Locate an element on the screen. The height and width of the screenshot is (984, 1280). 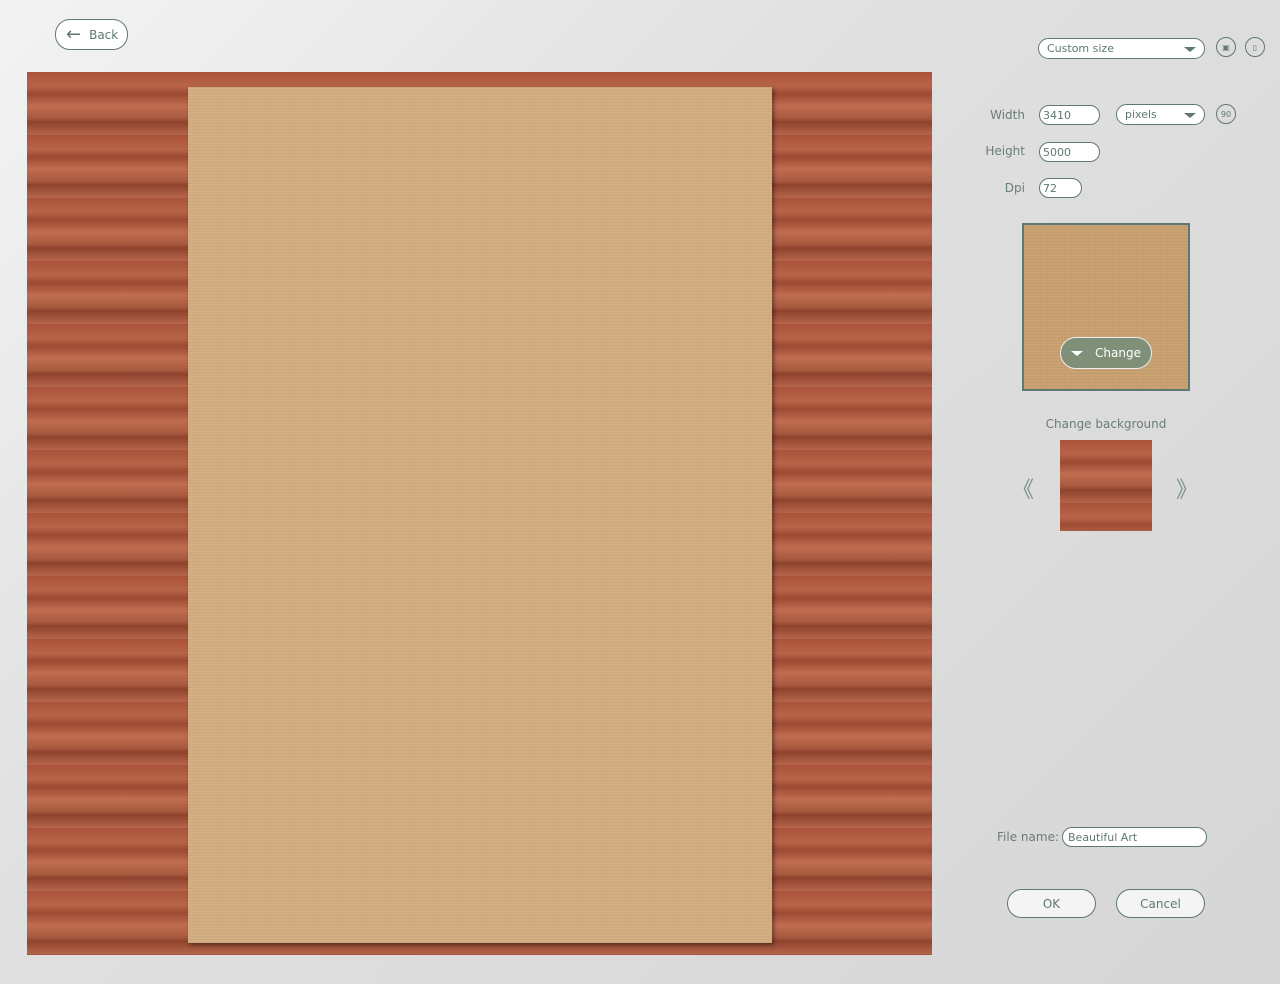
dpi-input: 72 is located at coordinates (1060, 188).